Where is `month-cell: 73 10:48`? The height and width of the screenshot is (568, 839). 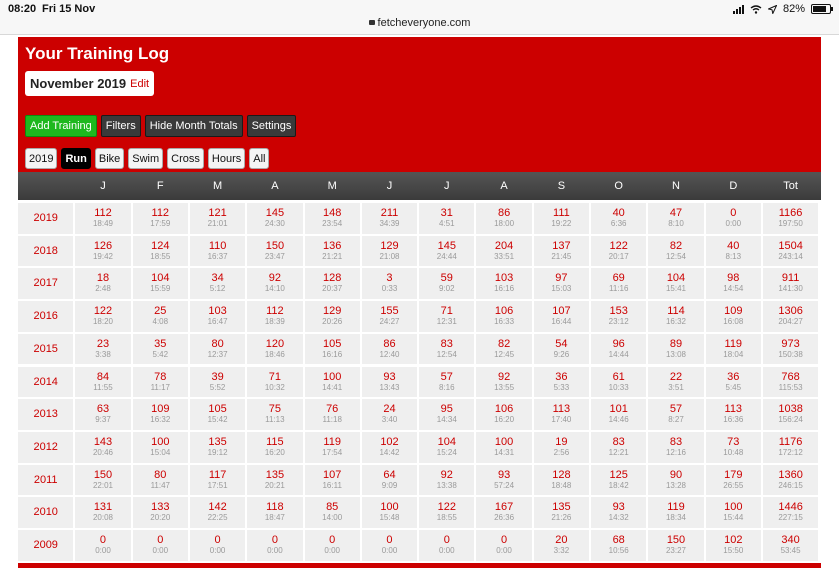
month-cell: 73 10:48 is located at coordinates (733, 447).